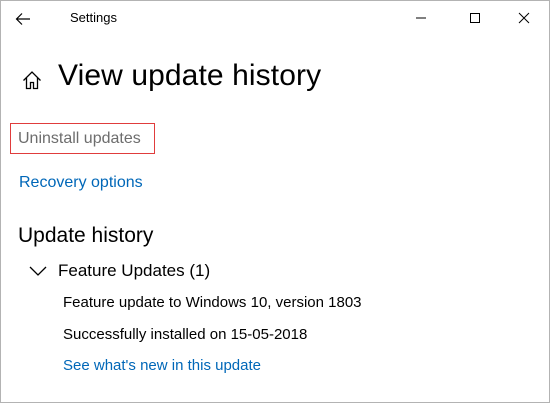 The width and height of the screenshot is (550, 403). Describe the element at coordinates (86, 235) in the screenshot. I see `update-history-heading: Update history` at that location.